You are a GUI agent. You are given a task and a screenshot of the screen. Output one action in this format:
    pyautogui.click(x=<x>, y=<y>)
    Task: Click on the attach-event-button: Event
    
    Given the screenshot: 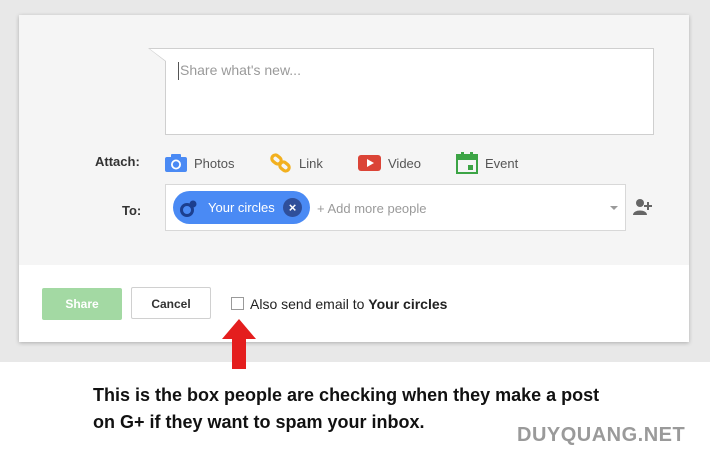 What is the action you would take?
    pyautogui.click(x=487, y=163)
    